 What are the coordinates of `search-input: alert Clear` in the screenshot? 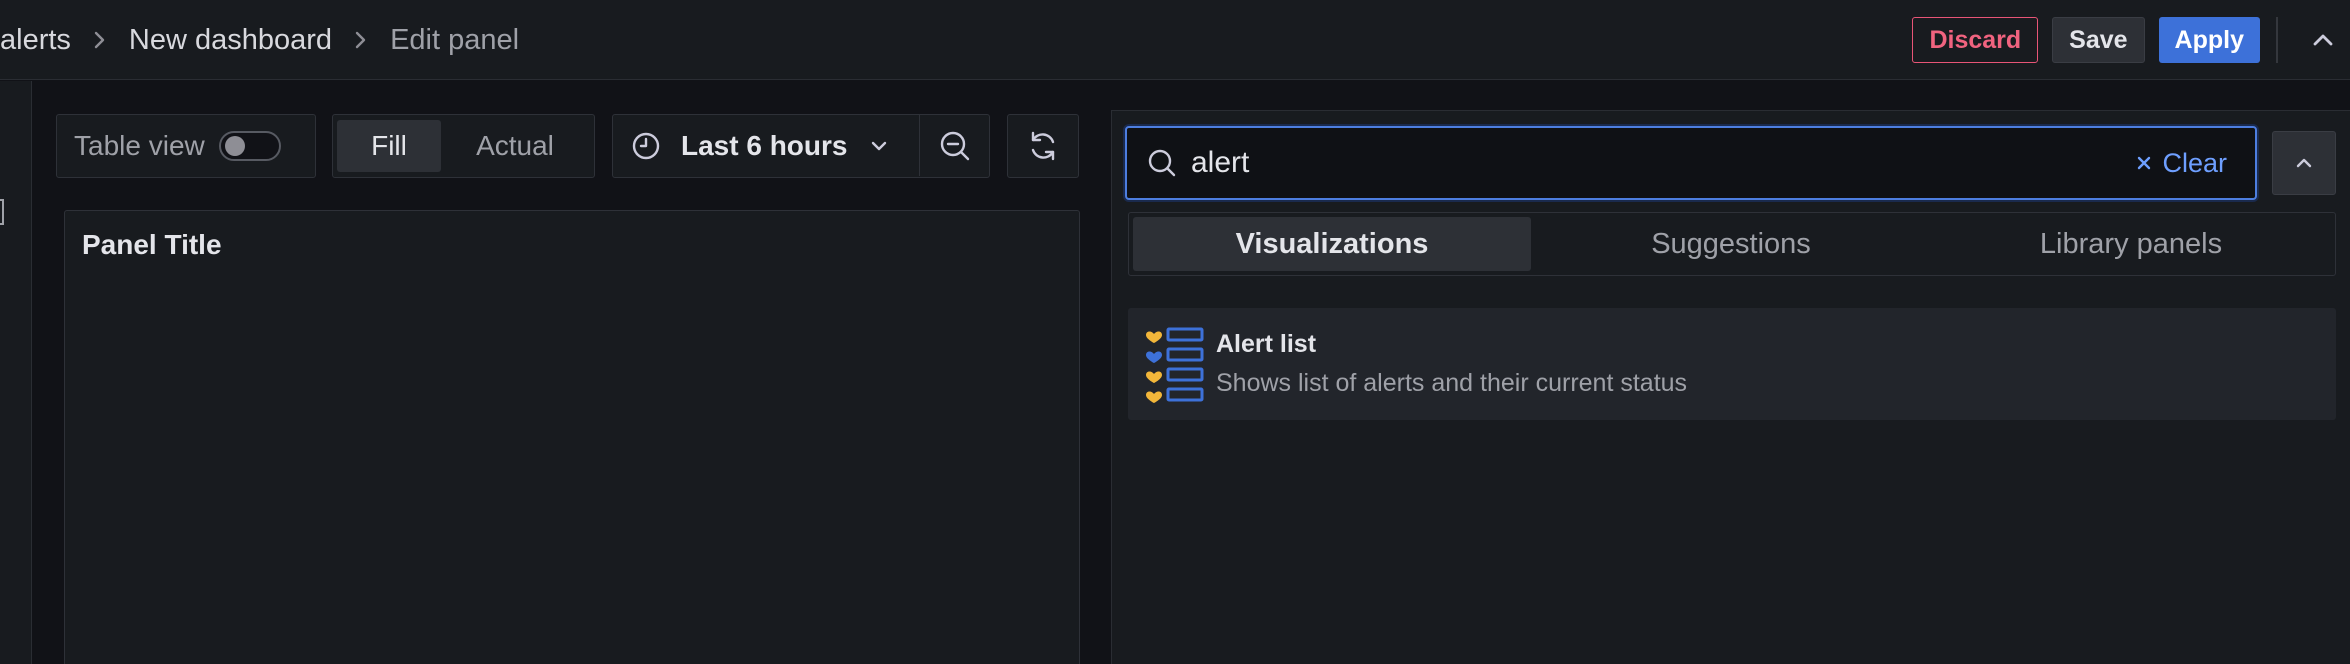 It's located at (1691, 163).